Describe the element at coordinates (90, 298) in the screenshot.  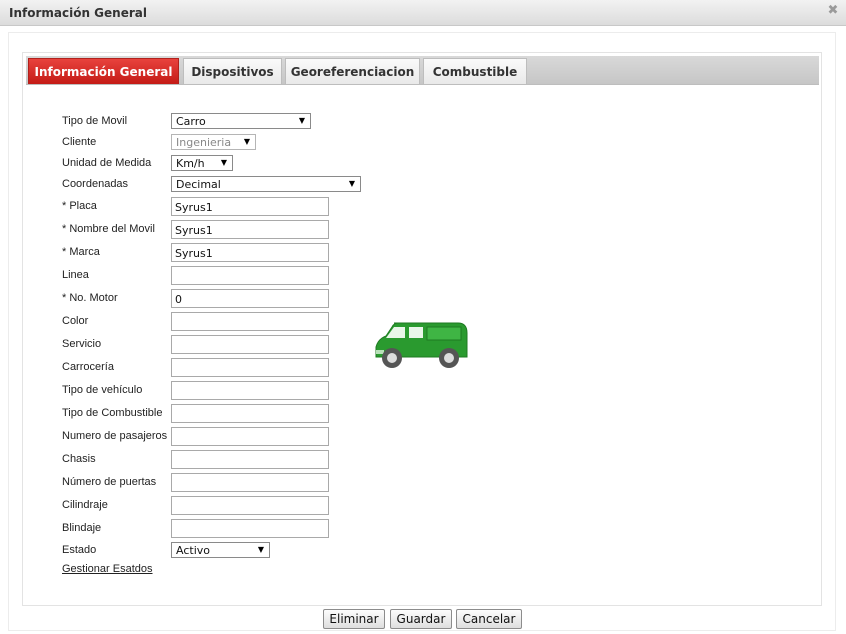
I see `label-no-motor: * No. Motor` at that location.